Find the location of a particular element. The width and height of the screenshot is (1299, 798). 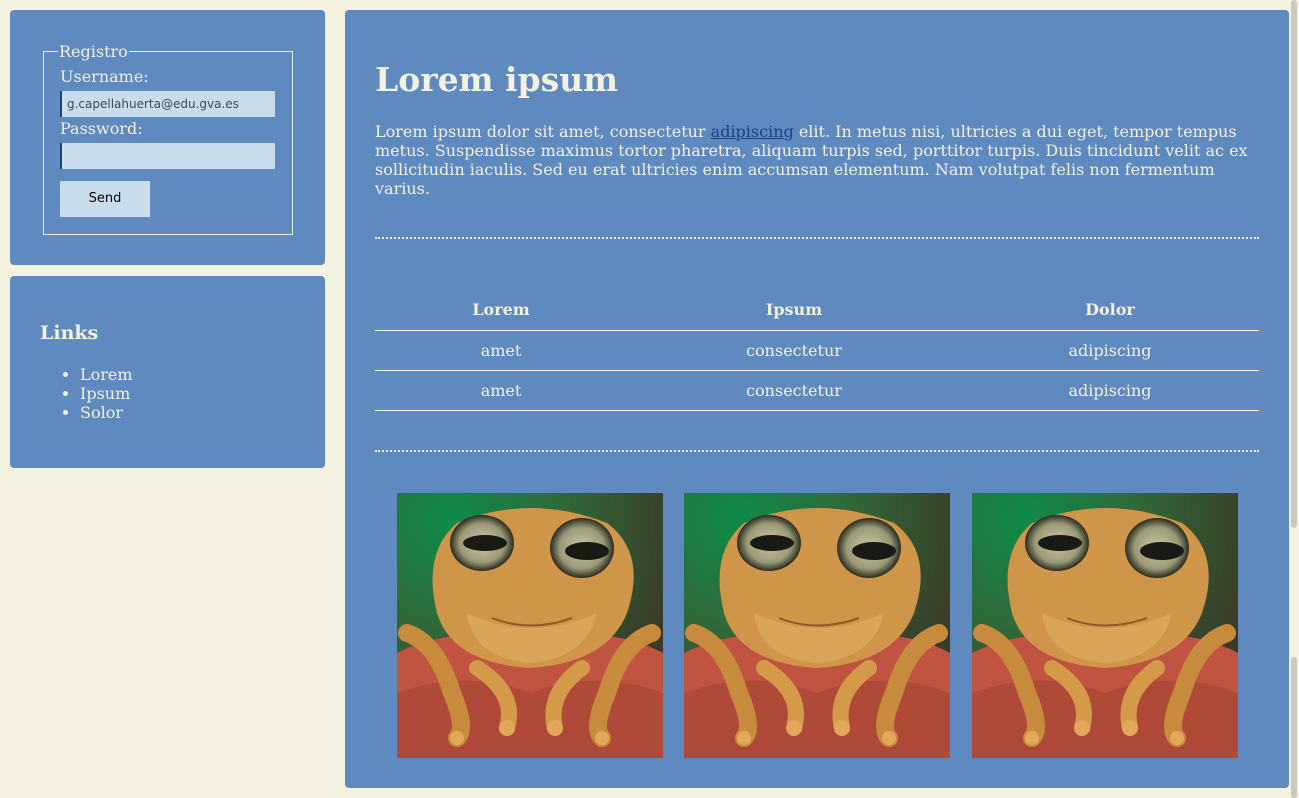

login-fieldset: Registro Username: Password: Send is located at coordinates (168, 138).